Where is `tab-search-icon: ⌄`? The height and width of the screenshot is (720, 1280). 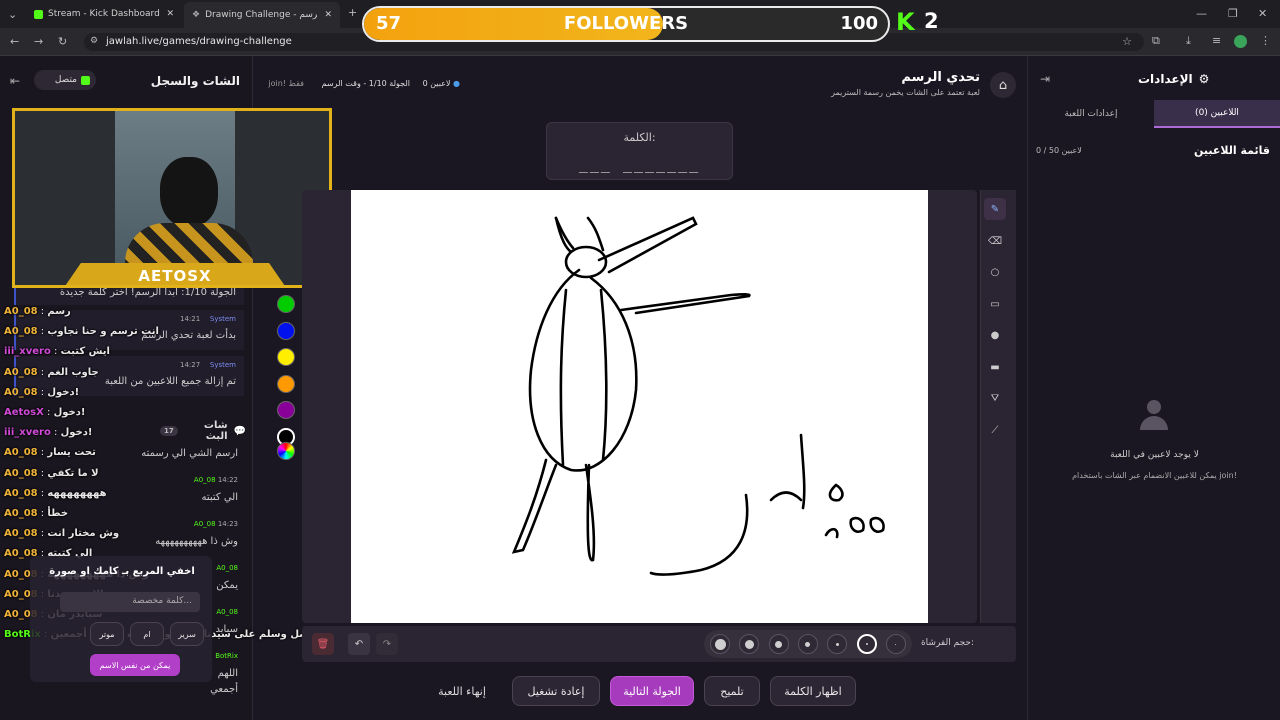 tab-search-icon: ⌄ is located at coordinates (12, 14).